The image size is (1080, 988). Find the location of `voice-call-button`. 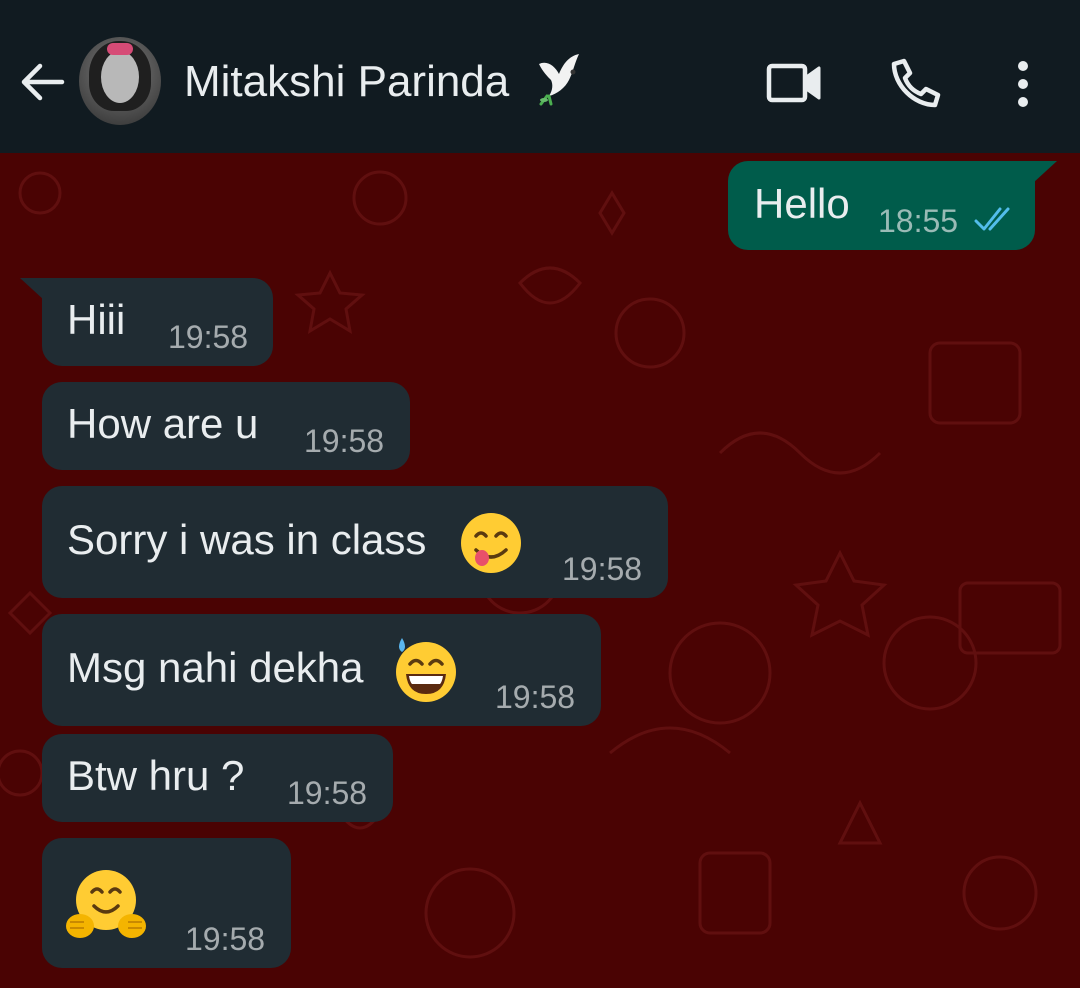

voice-call-button is located at coordinates (916, 83).